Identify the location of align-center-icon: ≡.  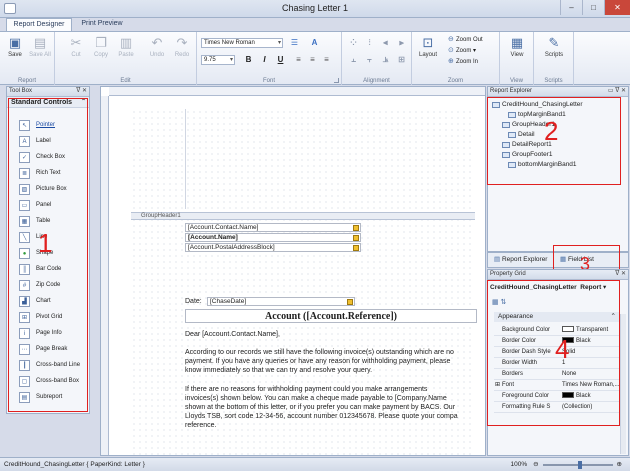
(312, 60).